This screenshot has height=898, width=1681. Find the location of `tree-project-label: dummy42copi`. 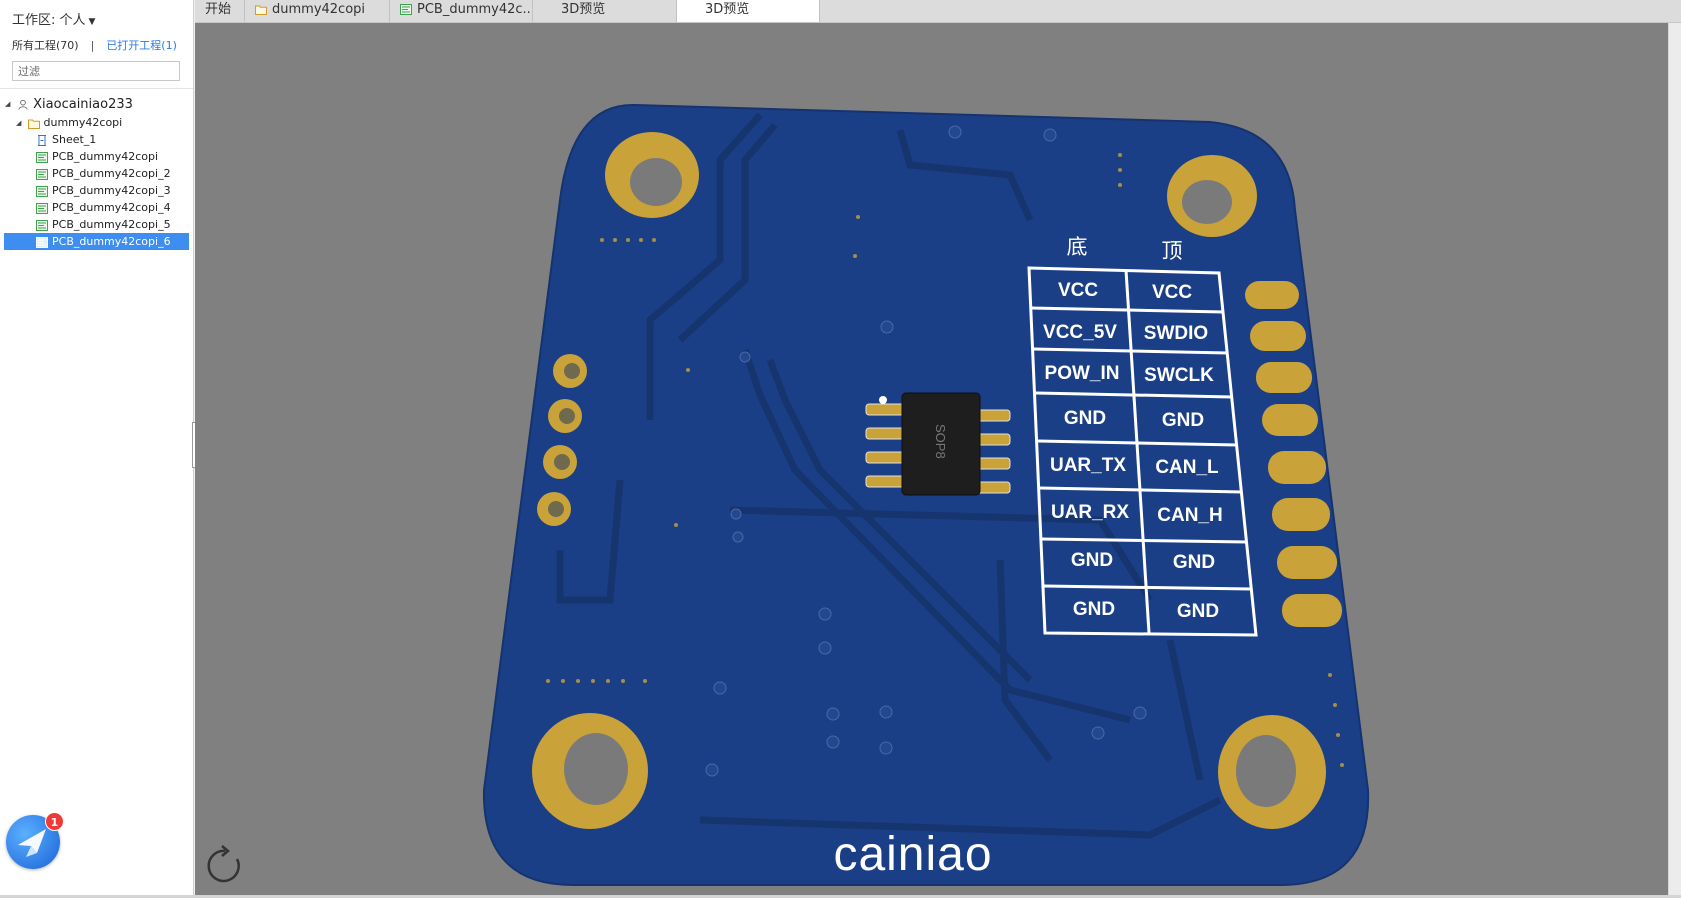

tree-project-label: dummy42copi is located at coordinates (83, 122).